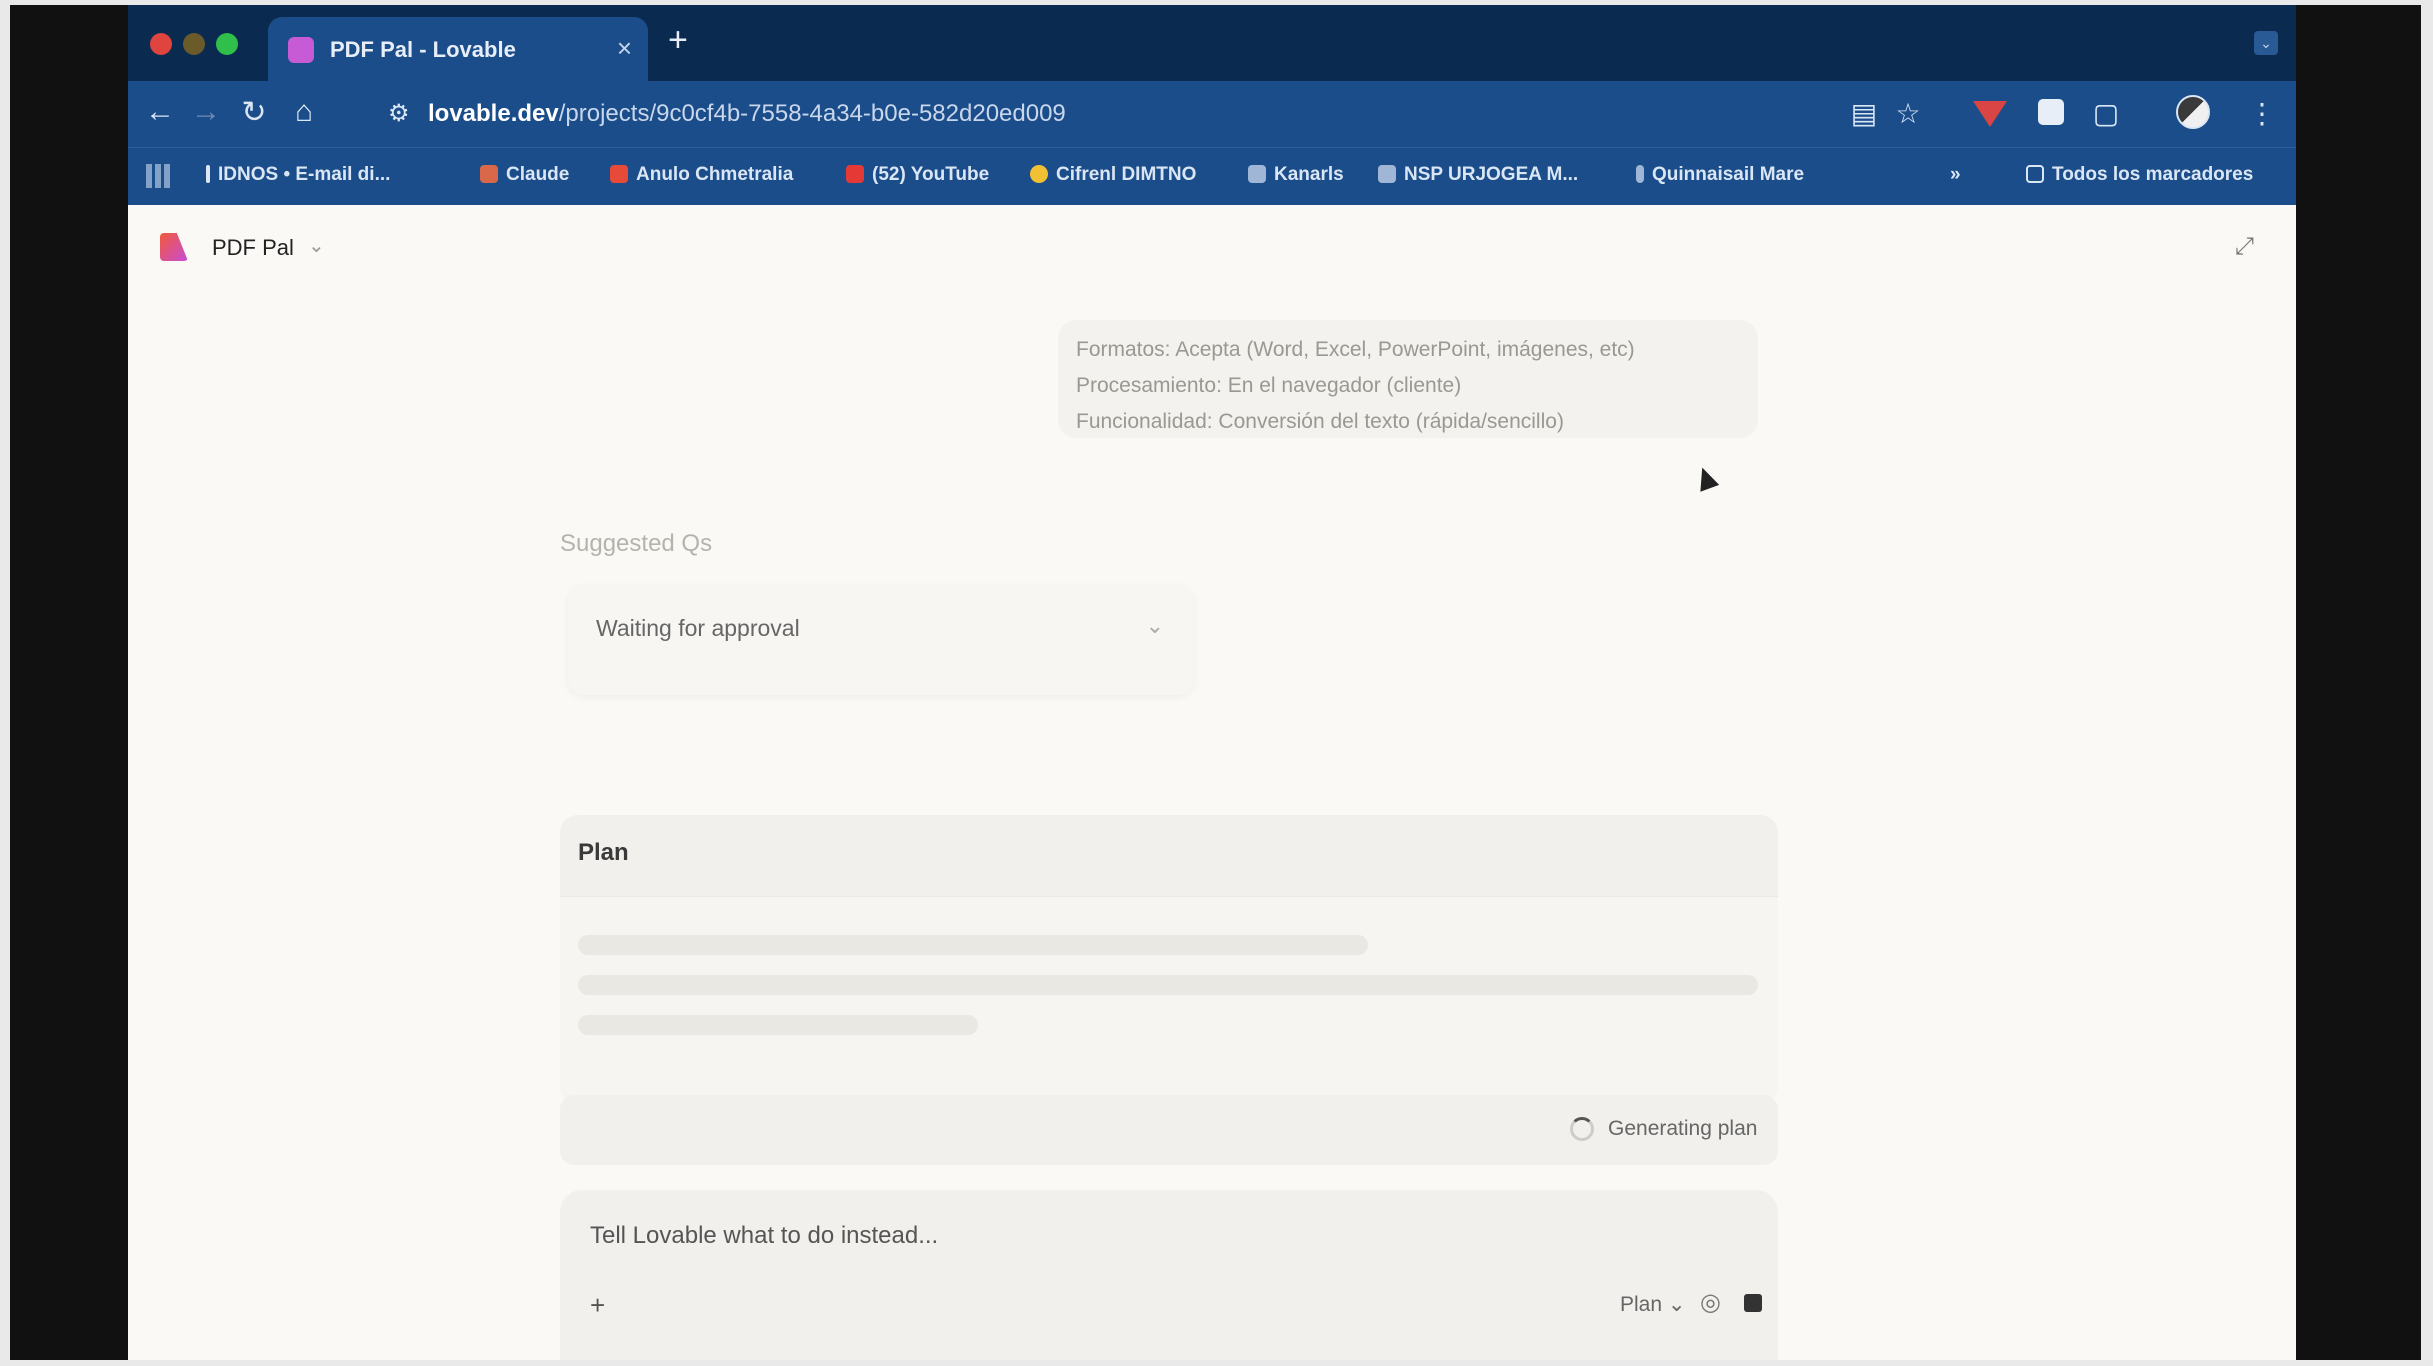  I want to click on project-name: PDF Pal, so click(253, 248).